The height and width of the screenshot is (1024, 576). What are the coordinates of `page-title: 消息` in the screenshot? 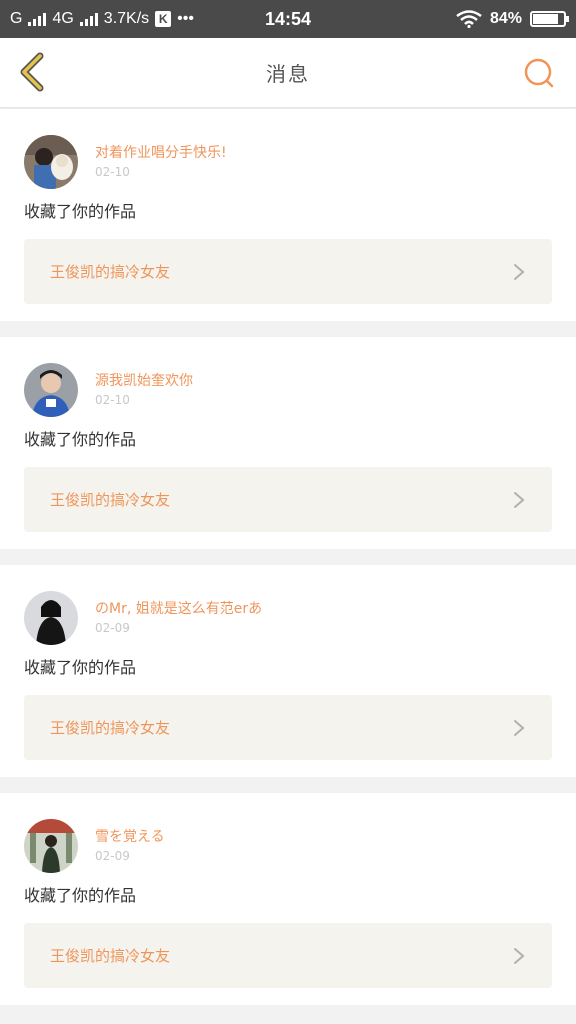 It's located at (288, 74).